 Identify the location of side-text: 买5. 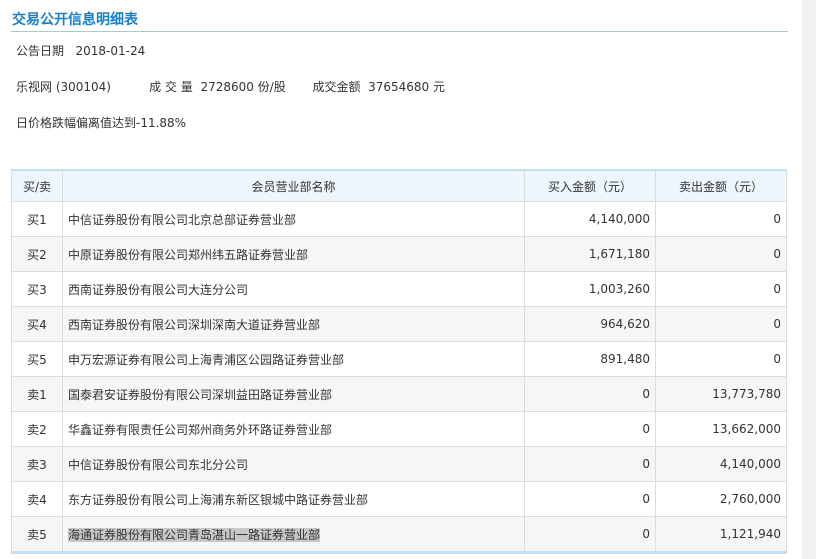
(37, 359).